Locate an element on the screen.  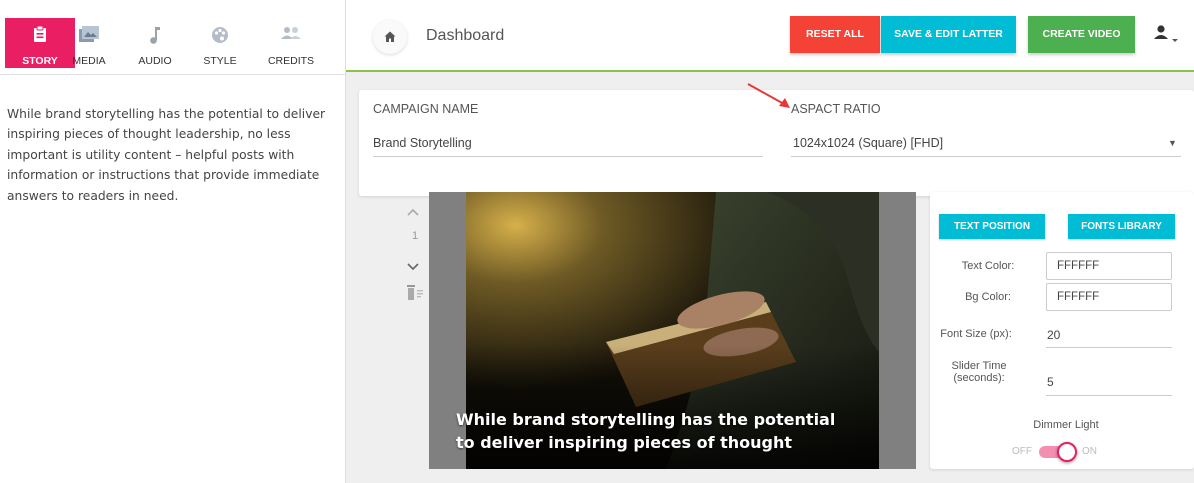
home-button is located at coordinates (390, 37).